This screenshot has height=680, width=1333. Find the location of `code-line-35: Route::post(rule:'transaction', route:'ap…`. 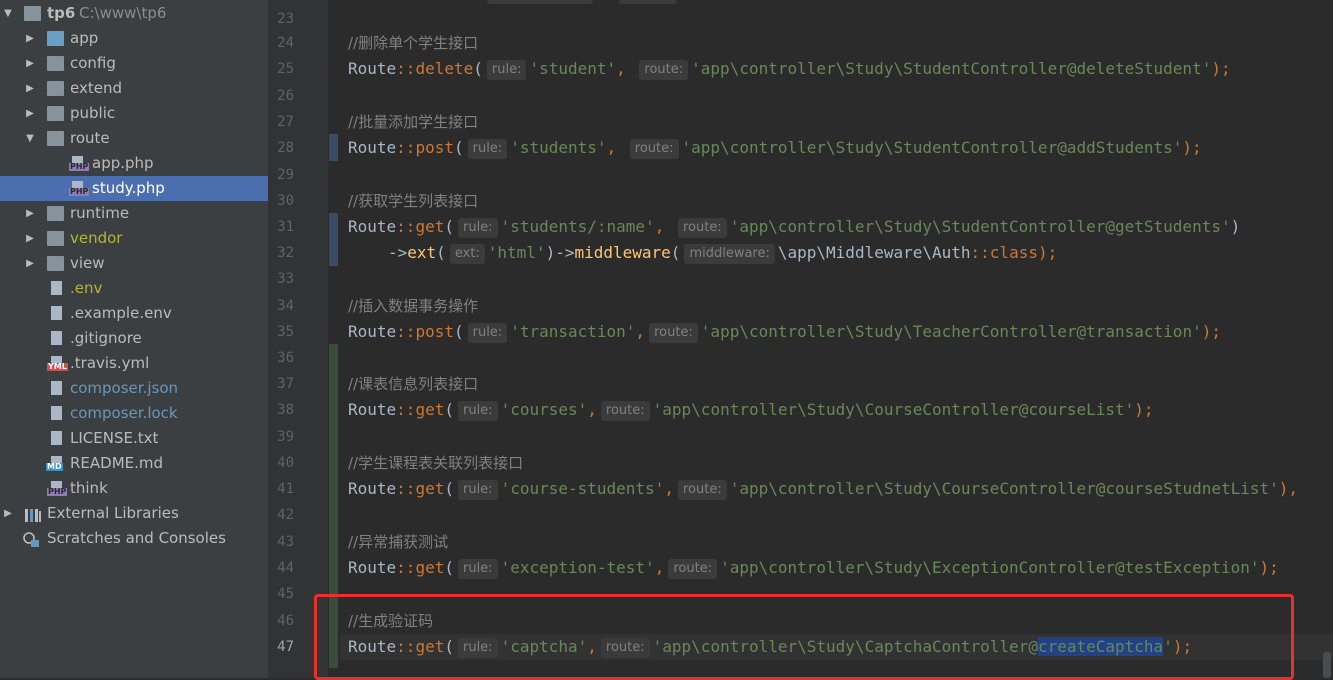

code-line-35: Route::post(rule:'transaction', route:'ap… is located at coordinates (784, 332).